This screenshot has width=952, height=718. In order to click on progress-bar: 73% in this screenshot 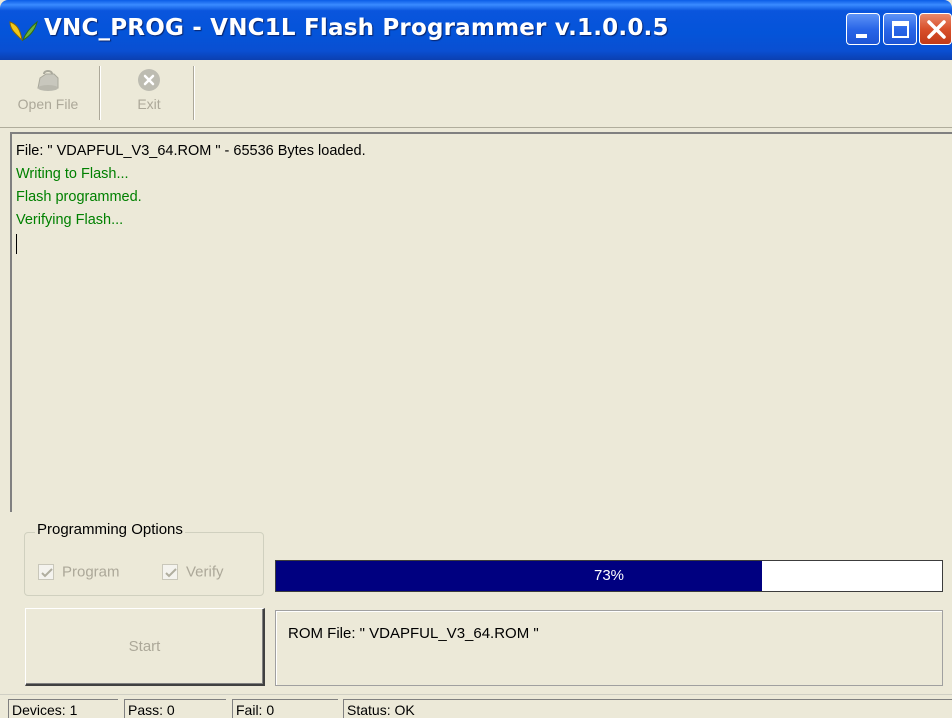, I will do `click(609, 576)`.